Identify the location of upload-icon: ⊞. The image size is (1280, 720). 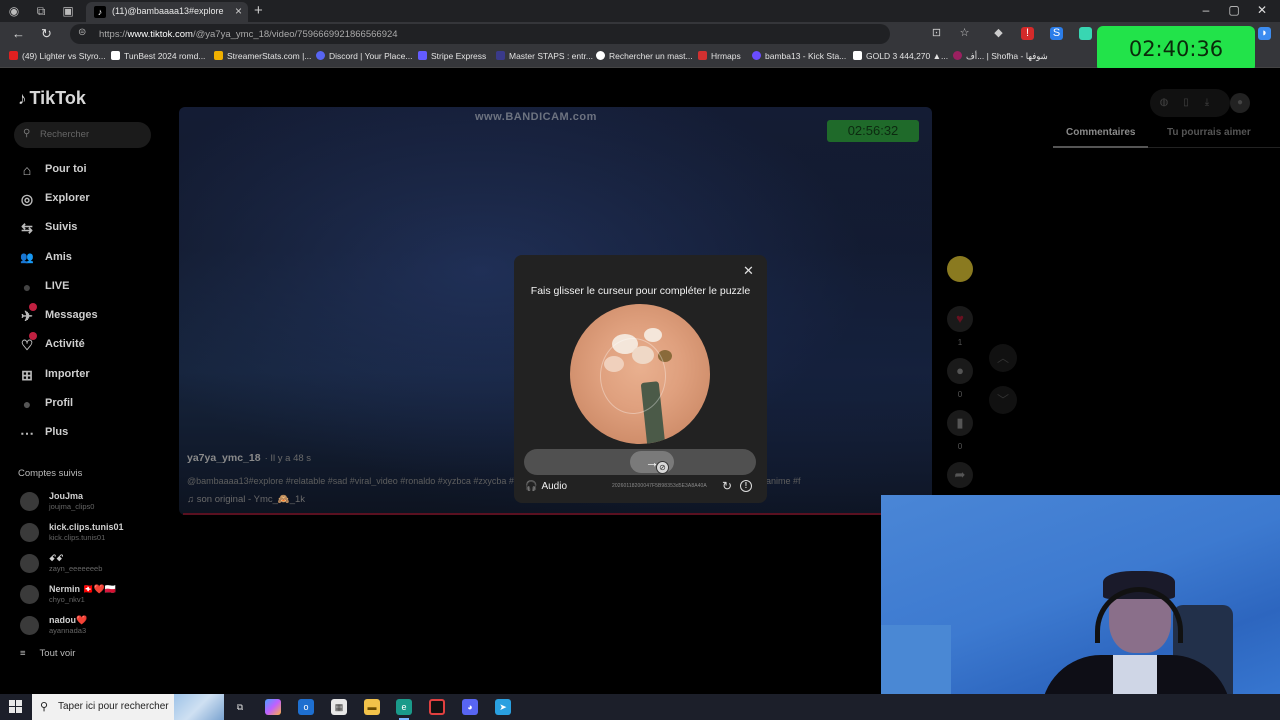
(27, 375).